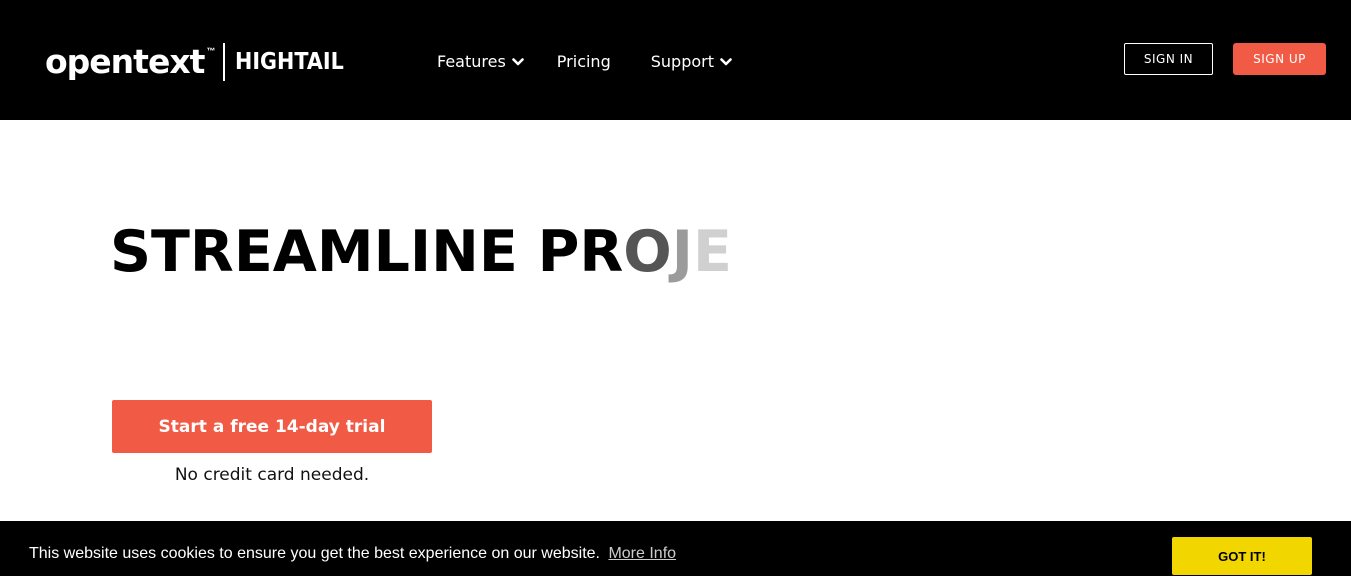 This screenshot has height=576, width=1351. I want to click on more-info-link: More Info, so click(642, 553).